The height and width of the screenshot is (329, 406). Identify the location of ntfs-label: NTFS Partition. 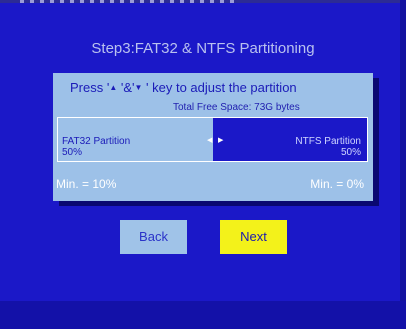
(328, 141).